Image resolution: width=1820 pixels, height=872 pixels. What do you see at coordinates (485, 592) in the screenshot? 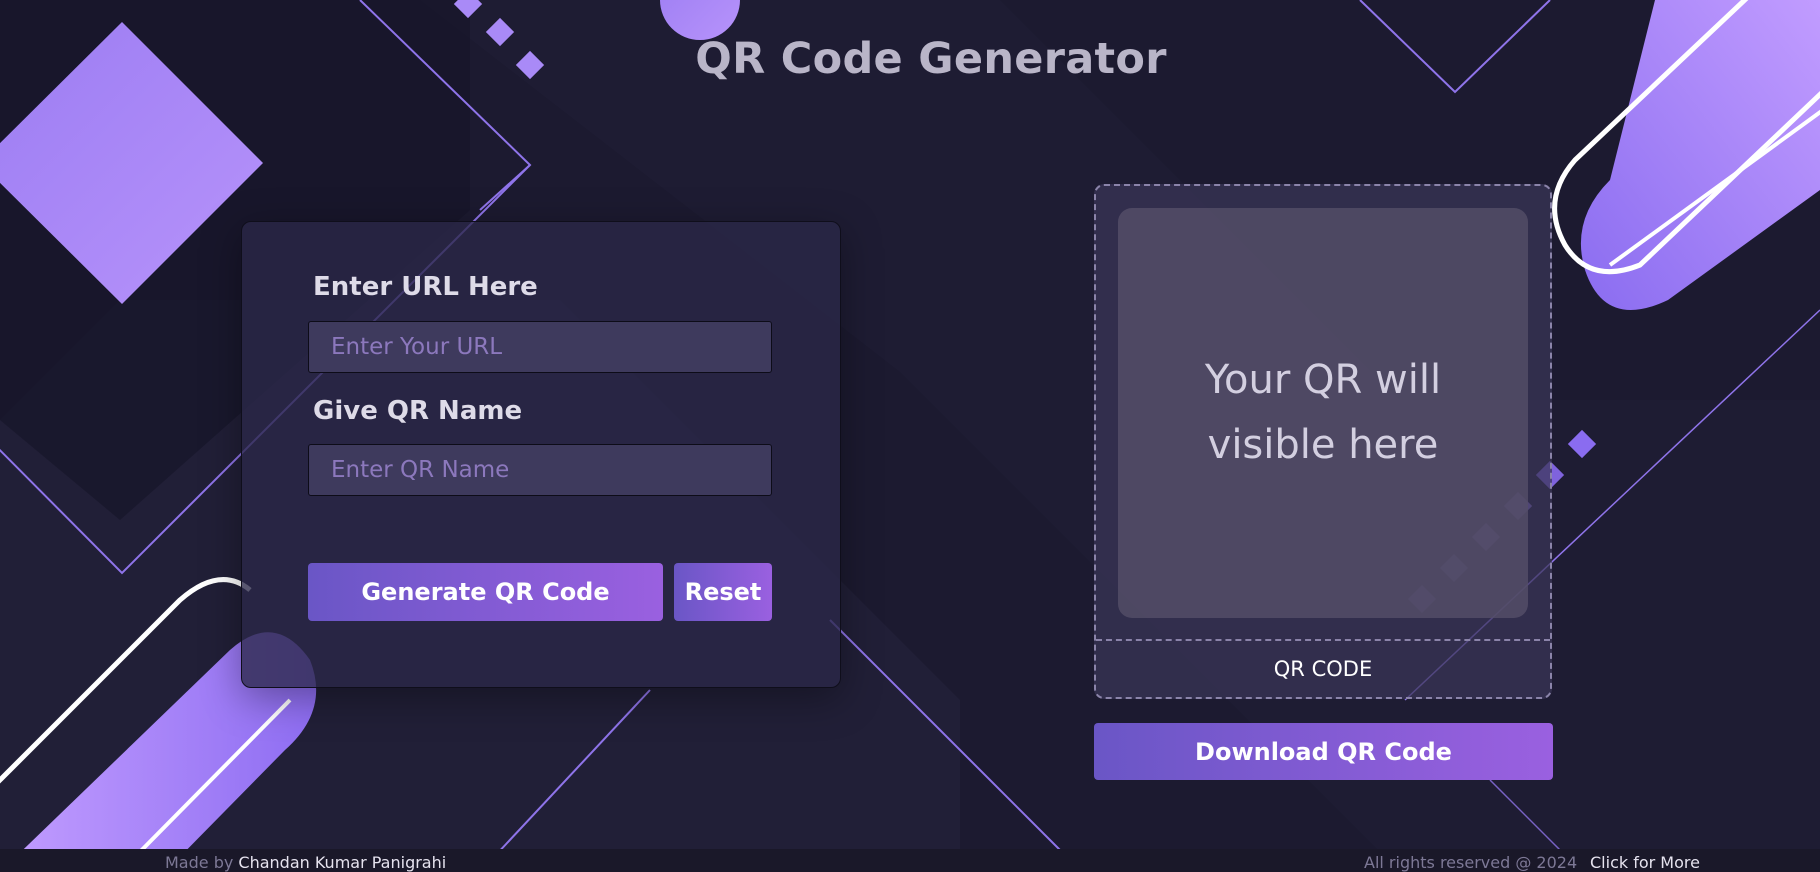
I see `generate-qr-button: Generate QR Code` at bounding box center [485, 592].